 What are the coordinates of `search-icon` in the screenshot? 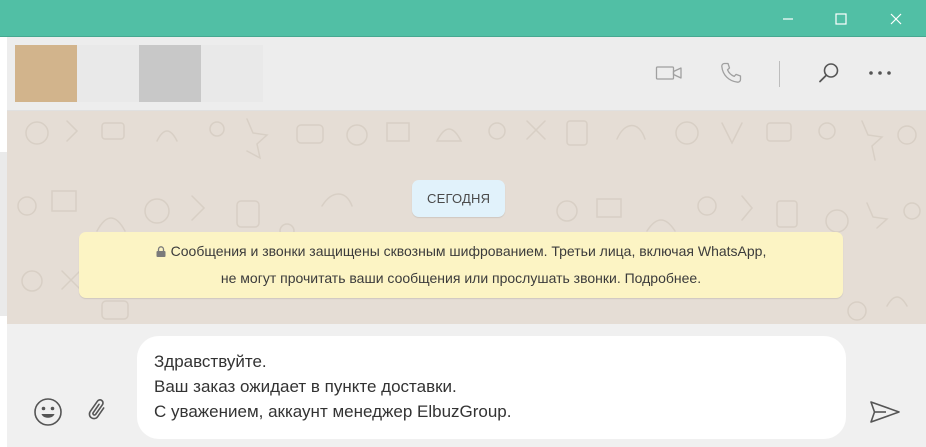 It's located at (829, 73).